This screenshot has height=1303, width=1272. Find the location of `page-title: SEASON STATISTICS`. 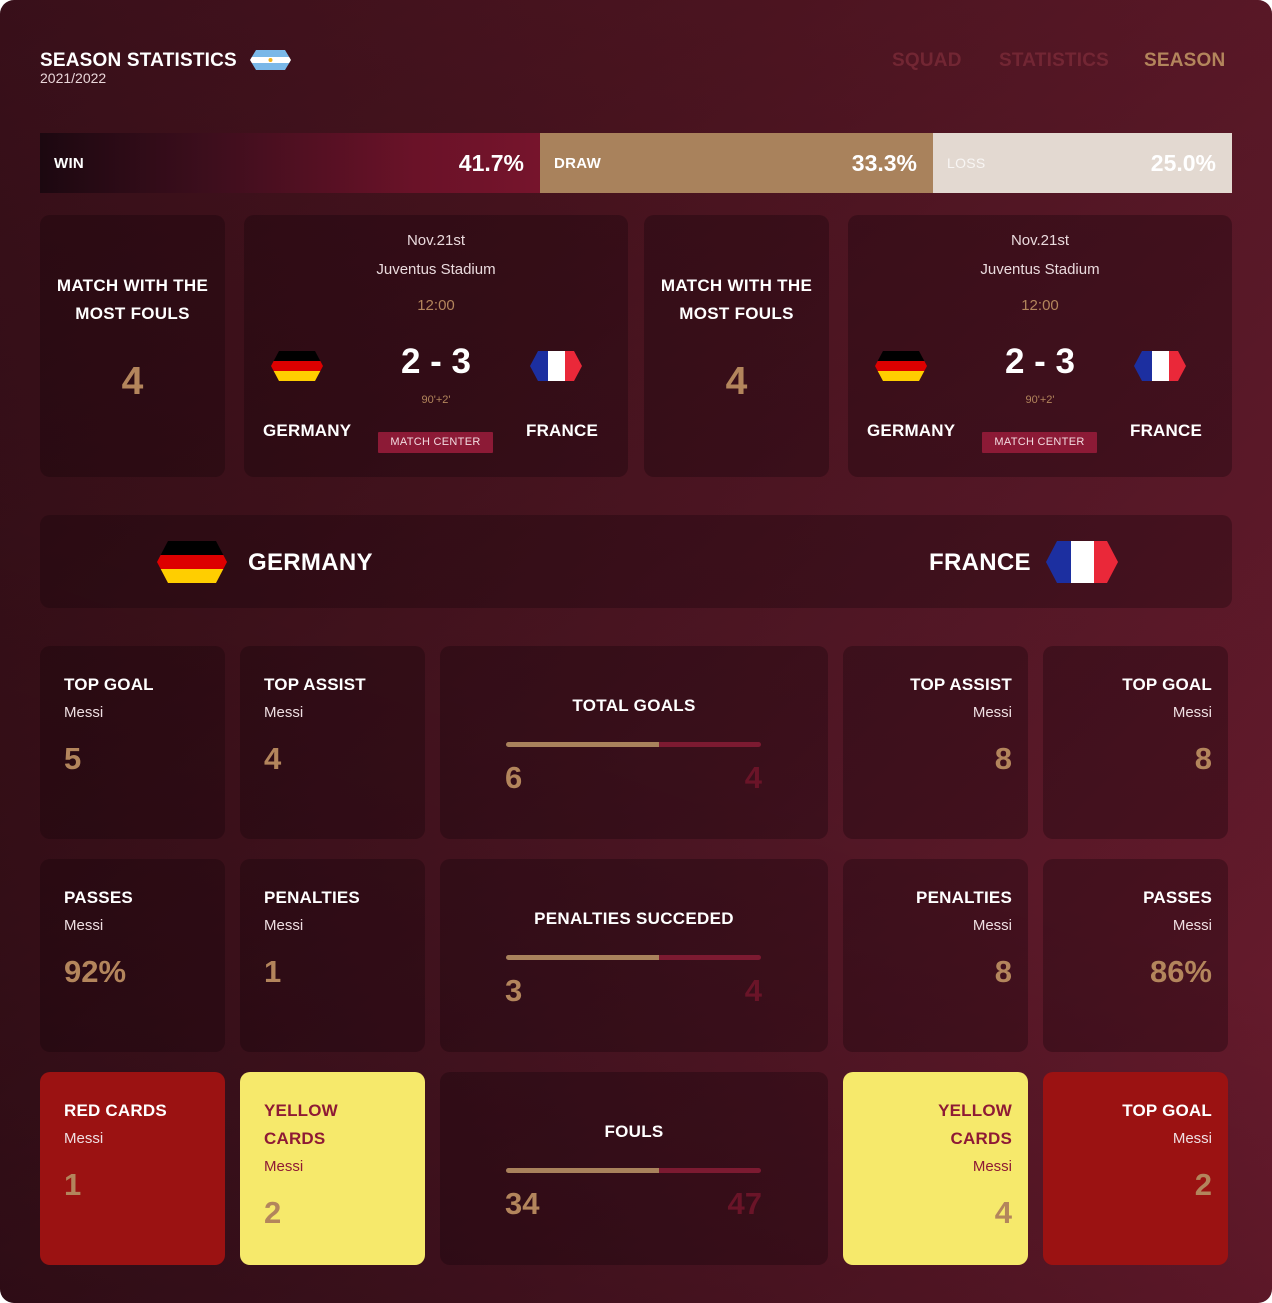

page-title: SEASON STATISTICS is located at coordinates (138, 60).